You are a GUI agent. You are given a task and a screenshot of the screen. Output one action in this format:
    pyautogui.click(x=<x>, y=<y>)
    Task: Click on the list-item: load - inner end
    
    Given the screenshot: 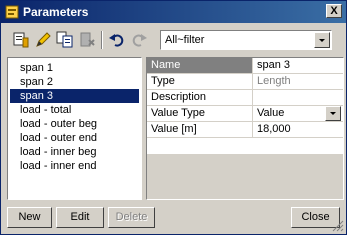 What is the action you would take?
    pyautogui.click(x=74, y=166)
    